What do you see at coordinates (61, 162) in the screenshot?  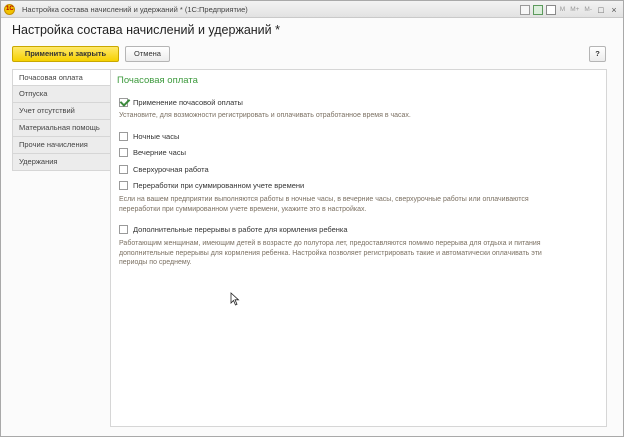 I see `sidebar-item-deductions: Удержания` at bounding box center [61, 162].